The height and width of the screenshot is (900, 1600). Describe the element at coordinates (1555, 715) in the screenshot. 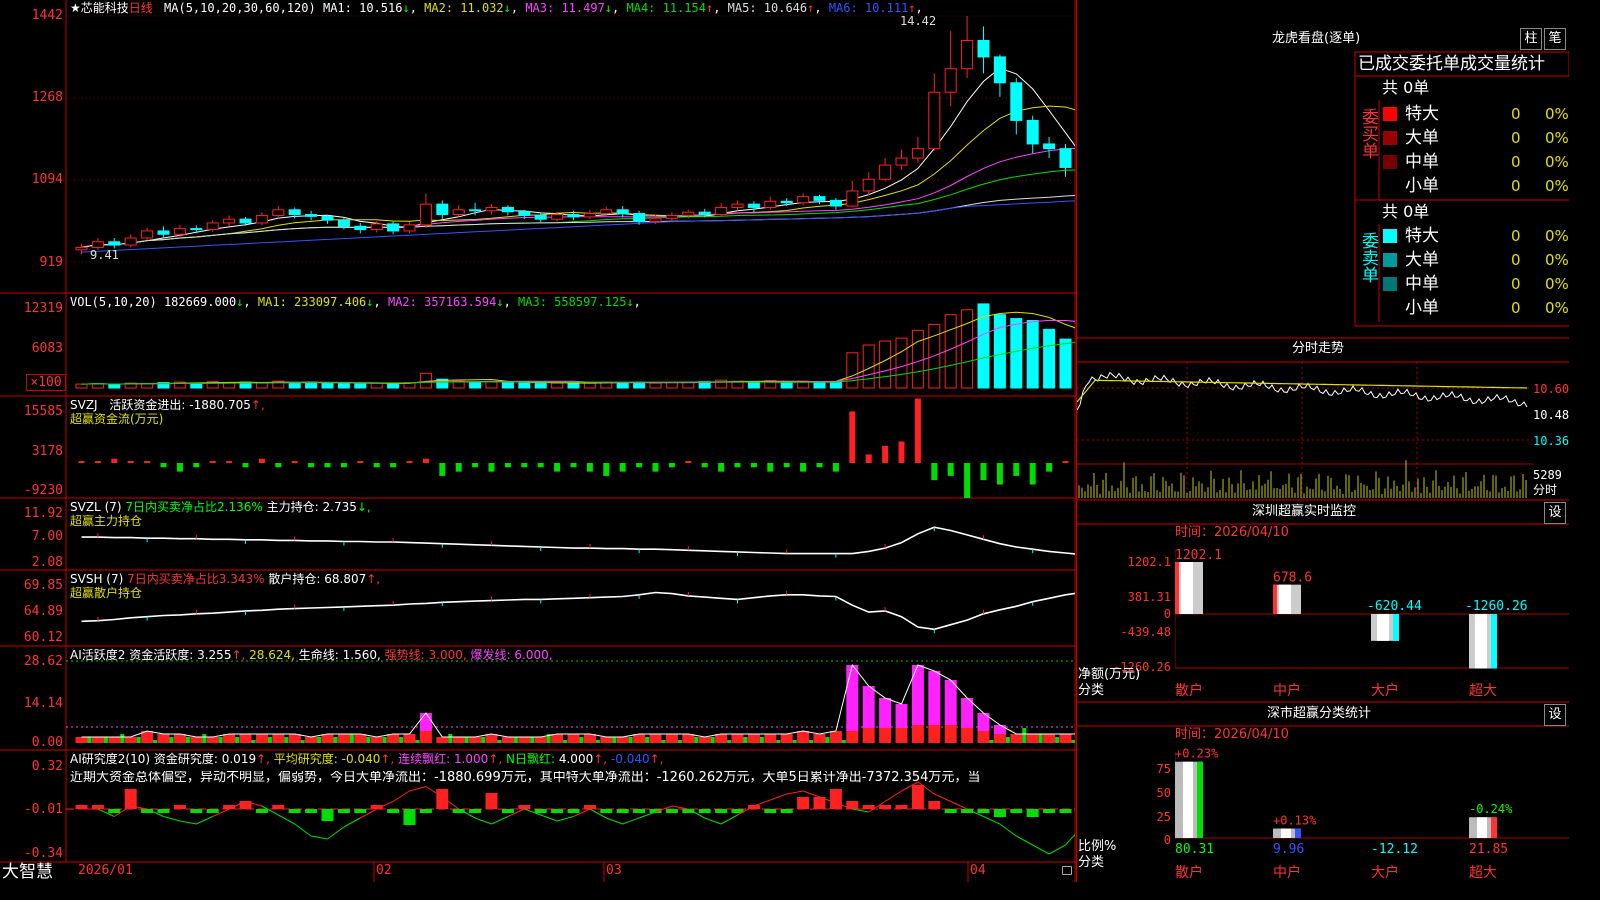

I see `classify-settings-button: 设` at that location.